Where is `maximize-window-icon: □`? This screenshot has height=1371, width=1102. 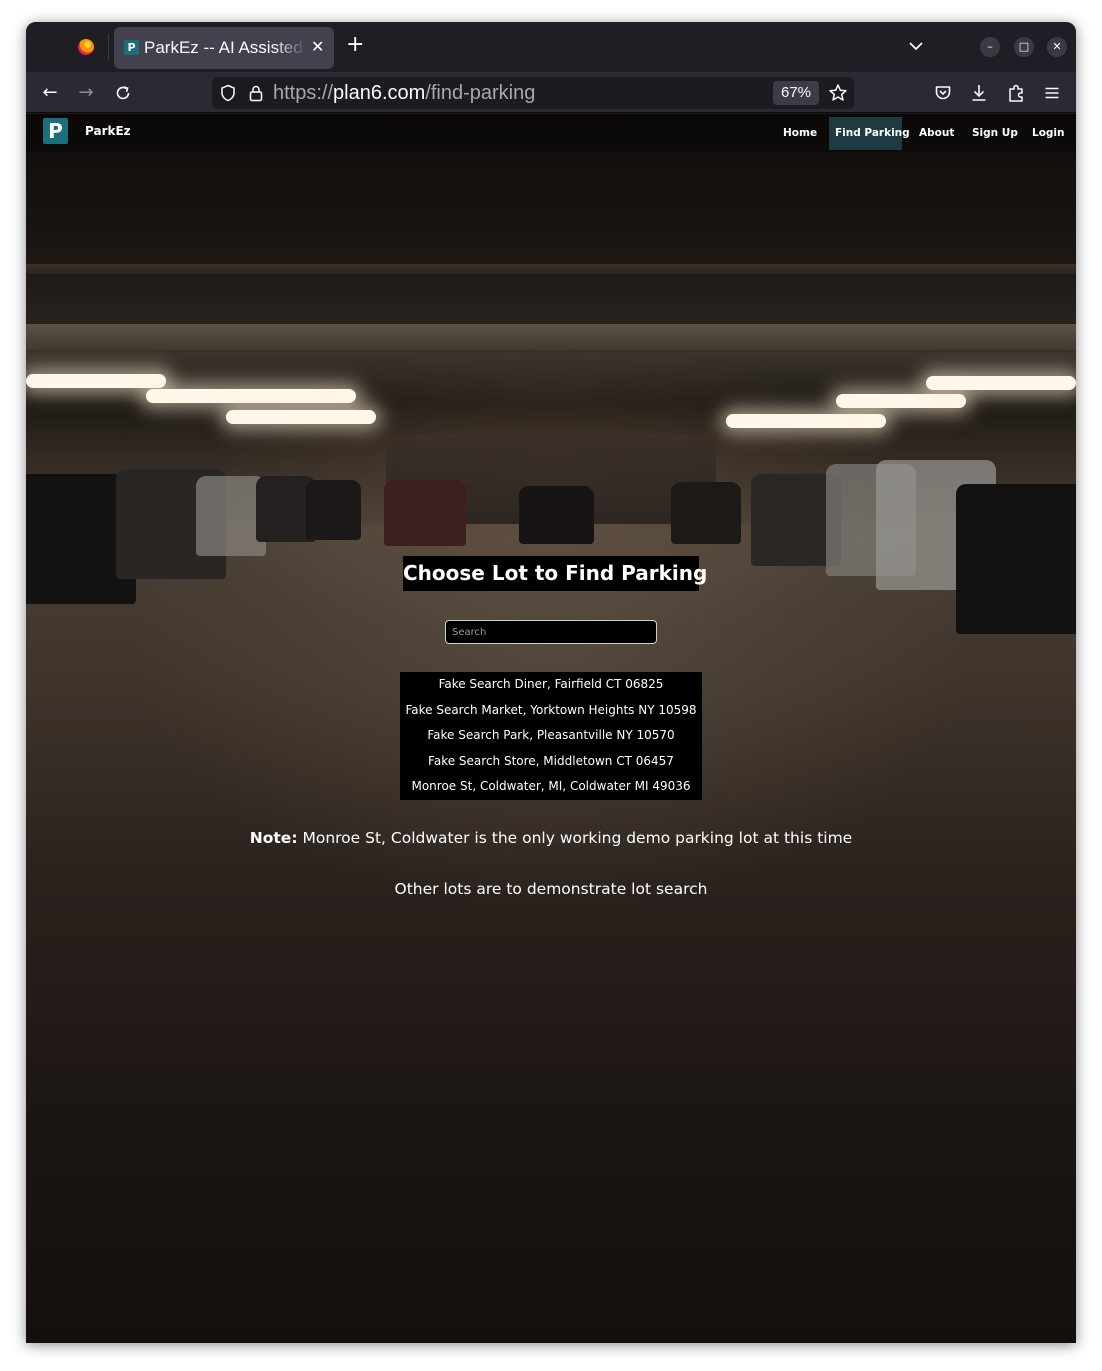 maximize-window-icon: □ is located at coordinates (1024, 47).